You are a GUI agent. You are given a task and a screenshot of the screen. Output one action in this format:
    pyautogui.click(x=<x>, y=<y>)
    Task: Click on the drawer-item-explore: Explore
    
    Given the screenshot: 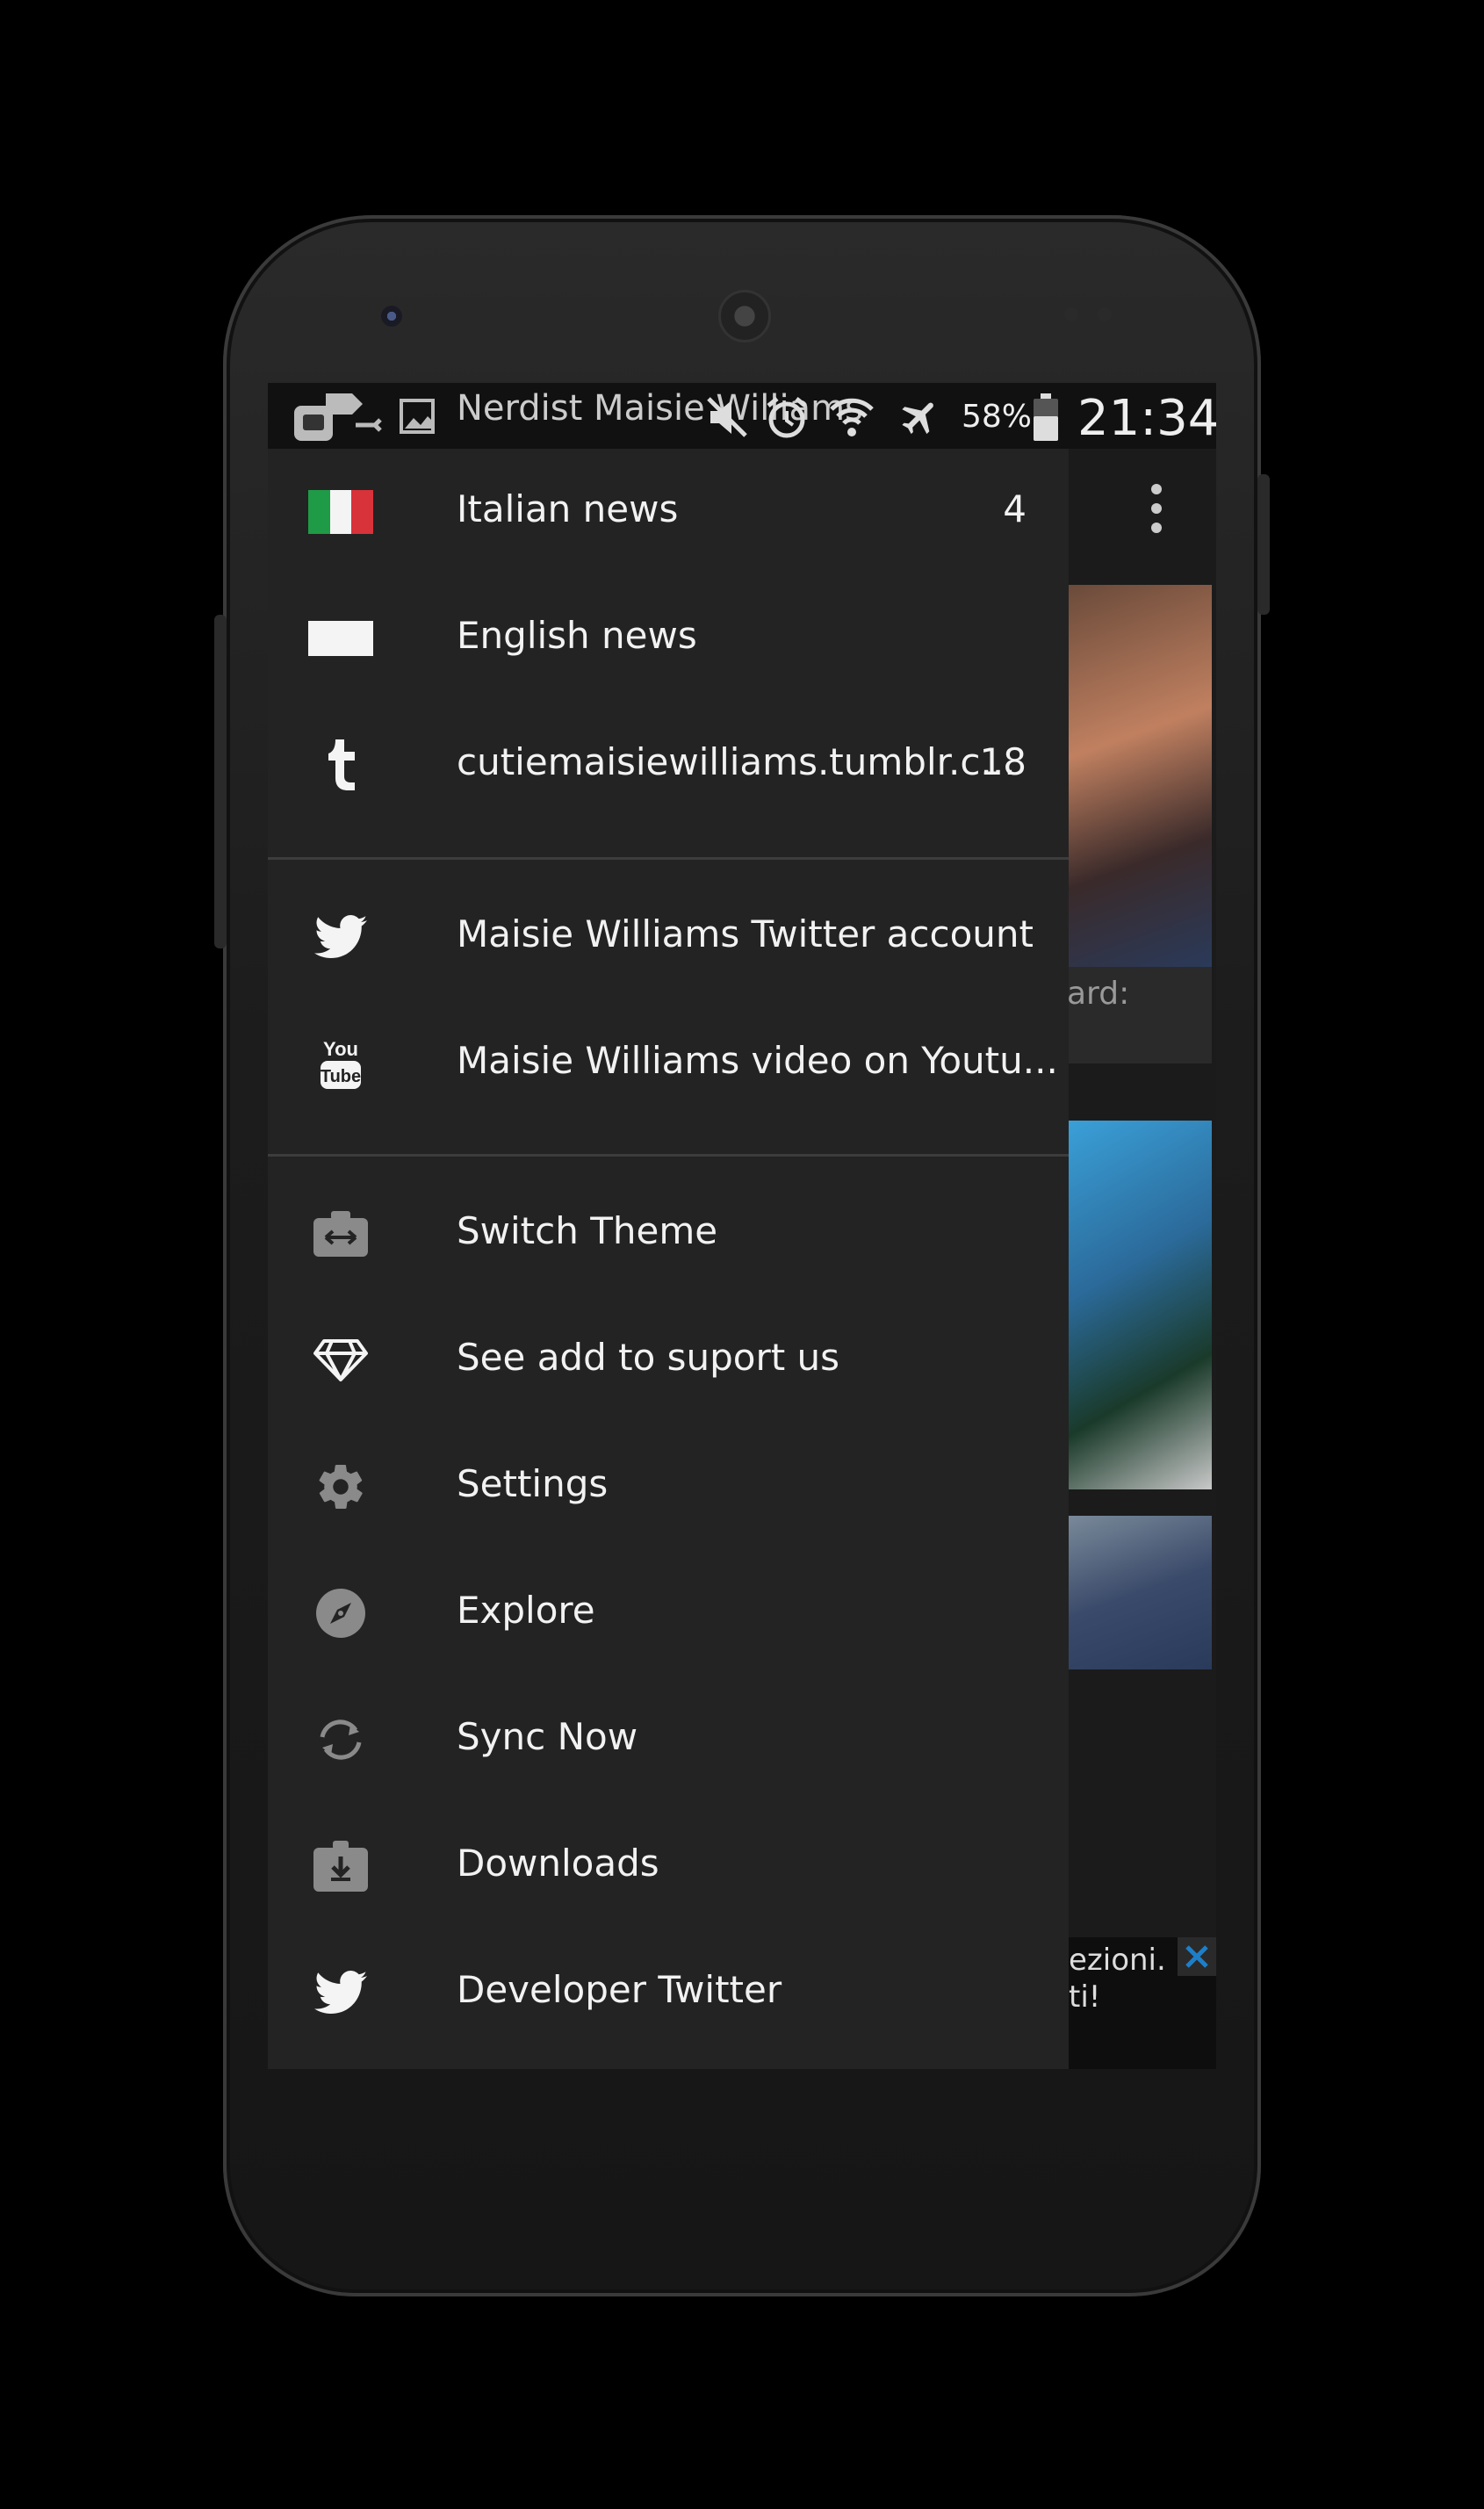 What is the action you would take?
    pyautogui.click(x=668, y=1613)
    